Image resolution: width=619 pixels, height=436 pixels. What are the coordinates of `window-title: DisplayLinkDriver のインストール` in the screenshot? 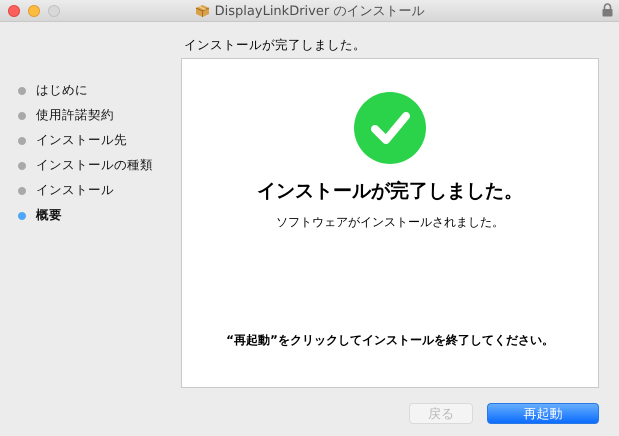 It's located at (319, 11).